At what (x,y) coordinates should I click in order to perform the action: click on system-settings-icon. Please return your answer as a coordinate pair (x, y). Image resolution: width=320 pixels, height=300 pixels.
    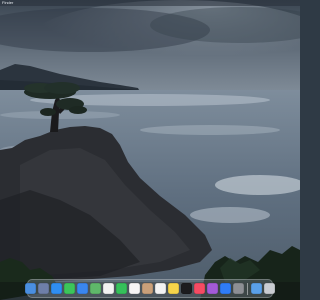
    Looking at the image, I should click on (239, 288).